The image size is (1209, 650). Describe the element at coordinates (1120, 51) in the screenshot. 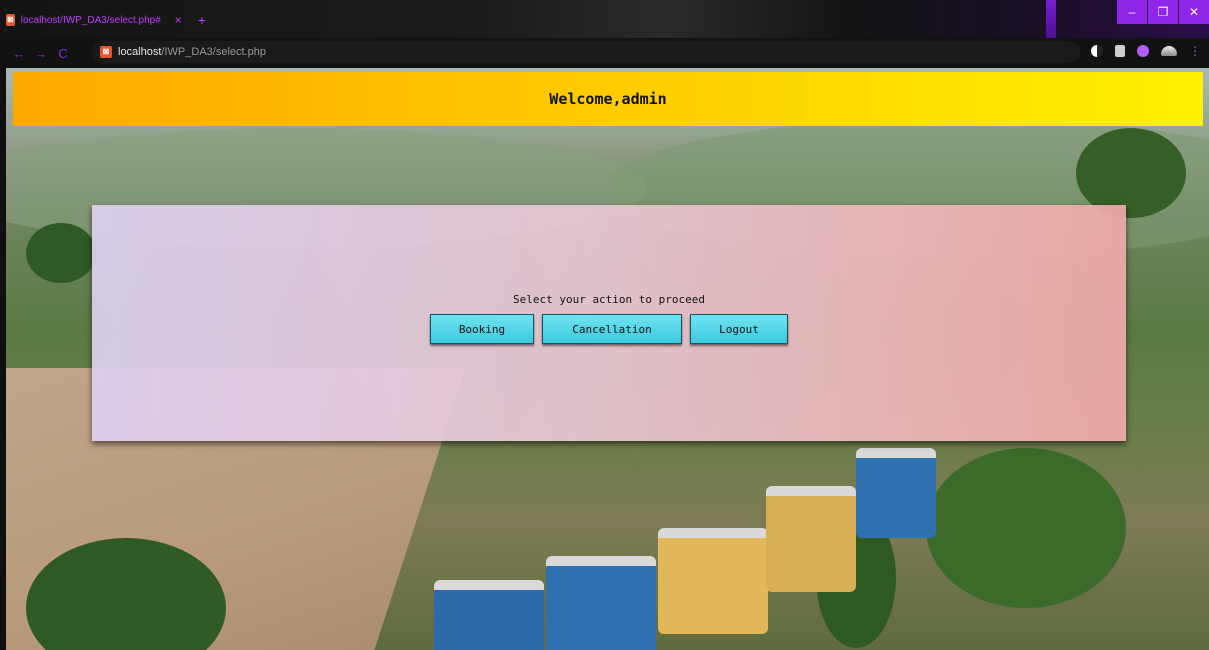

I see `clipboard-extension-icon` at that location.